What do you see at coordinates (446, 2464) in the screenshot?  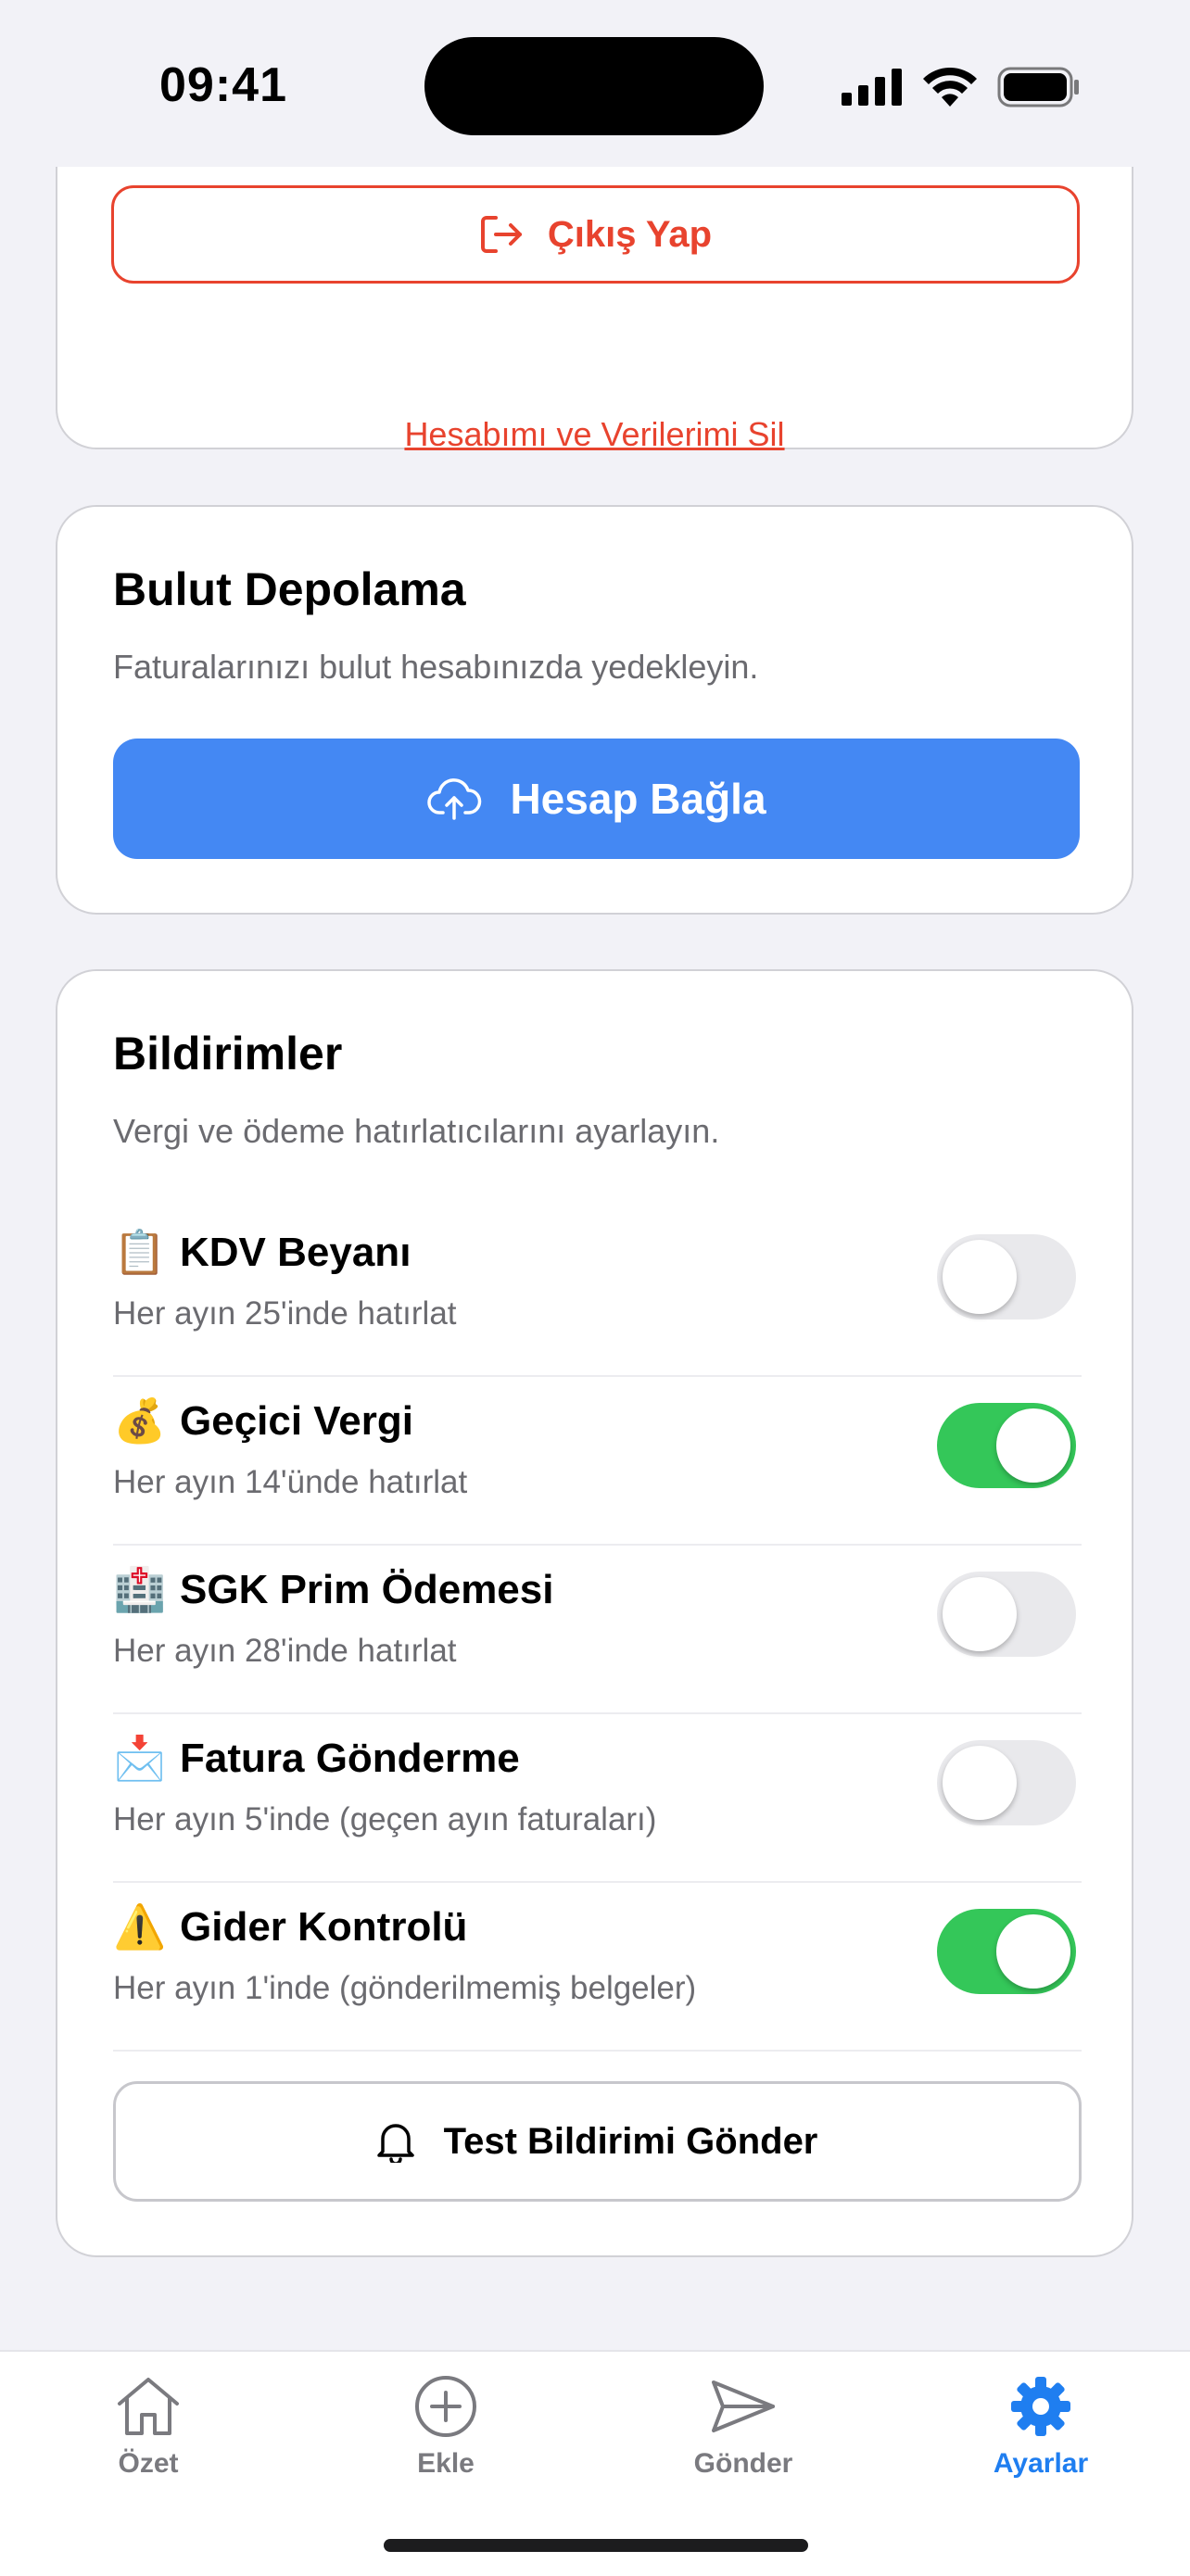 I see `tab-label: Ekle` at bounding box center [446, 2464].